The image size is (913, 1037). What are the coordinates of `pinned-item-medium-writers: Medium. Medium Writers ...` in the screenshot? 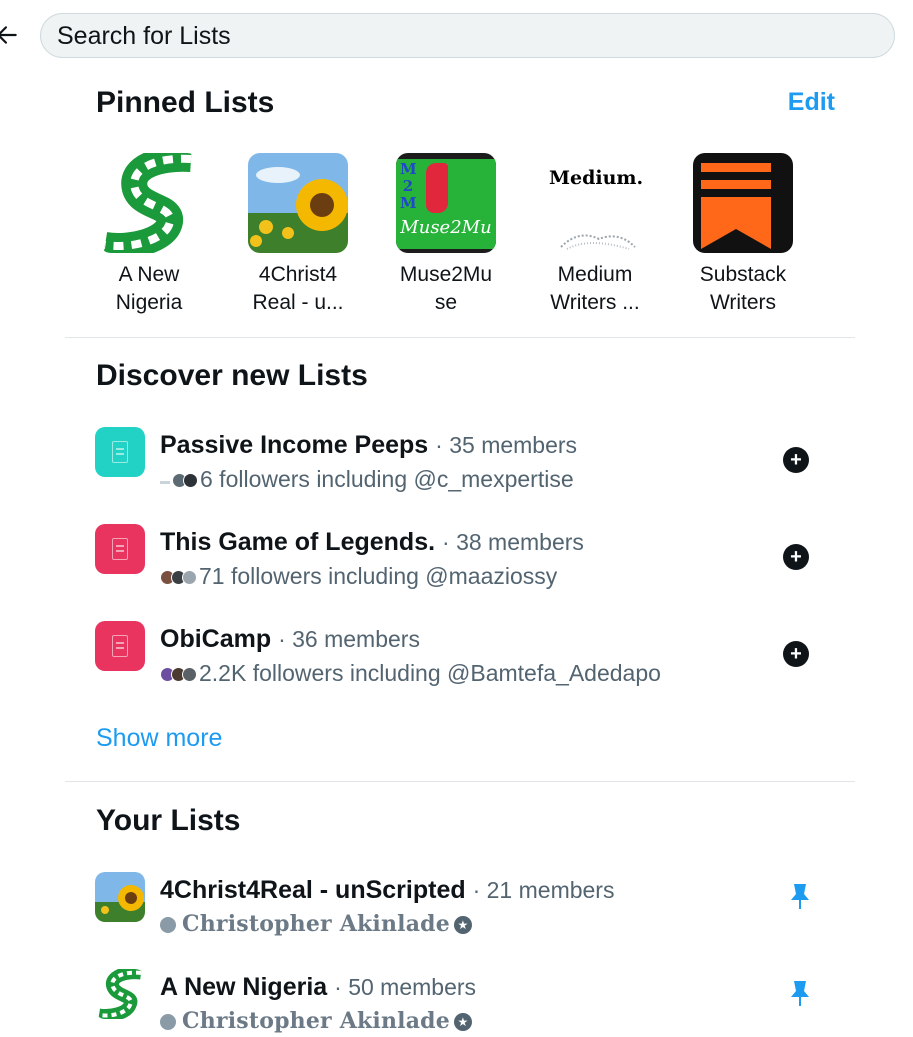 It's located at (595, 235).